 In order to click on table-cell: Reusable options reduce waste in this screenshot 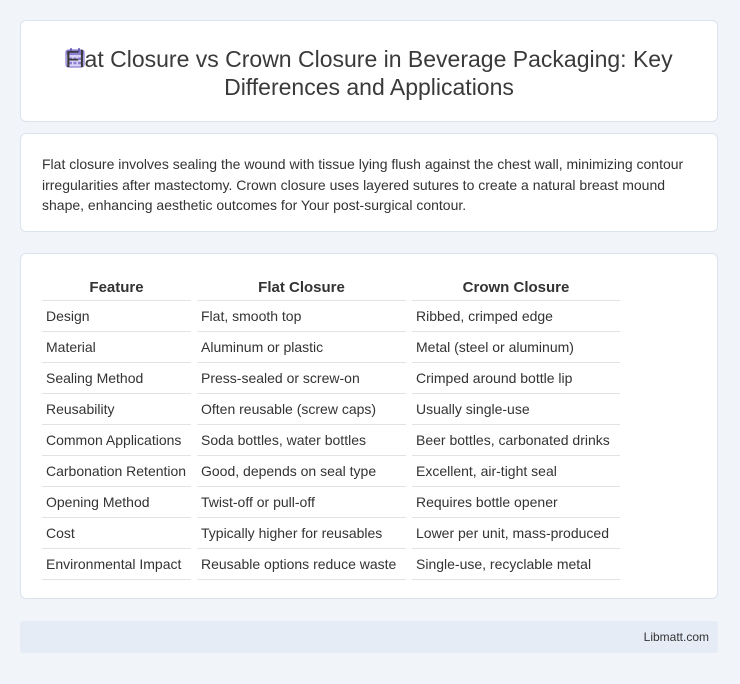, I will do `click(301, 564)`.